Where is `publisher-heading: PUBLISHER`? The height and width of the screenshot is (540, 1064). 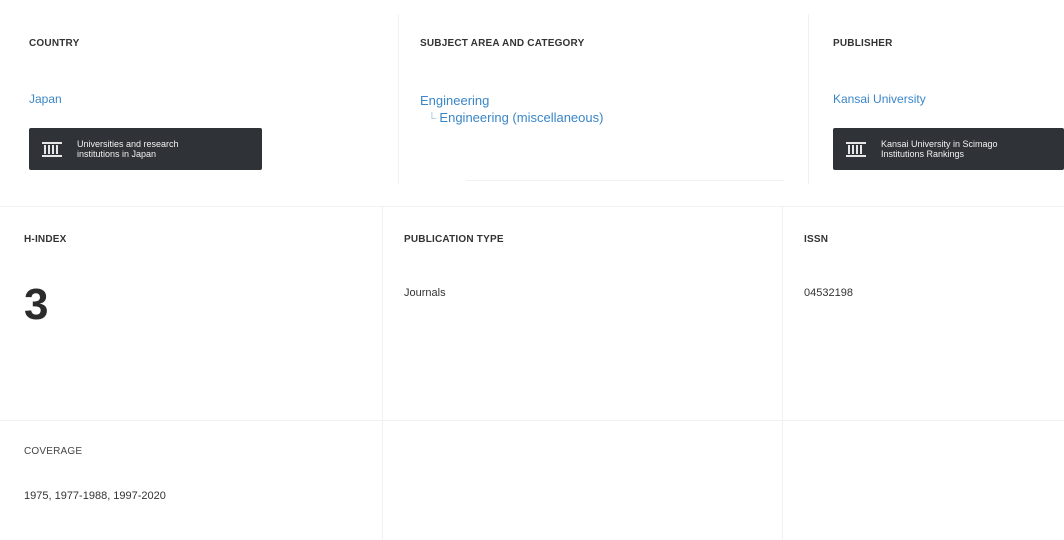 publisher-heading: PUBLISHER is located at coordinates (863, 43).